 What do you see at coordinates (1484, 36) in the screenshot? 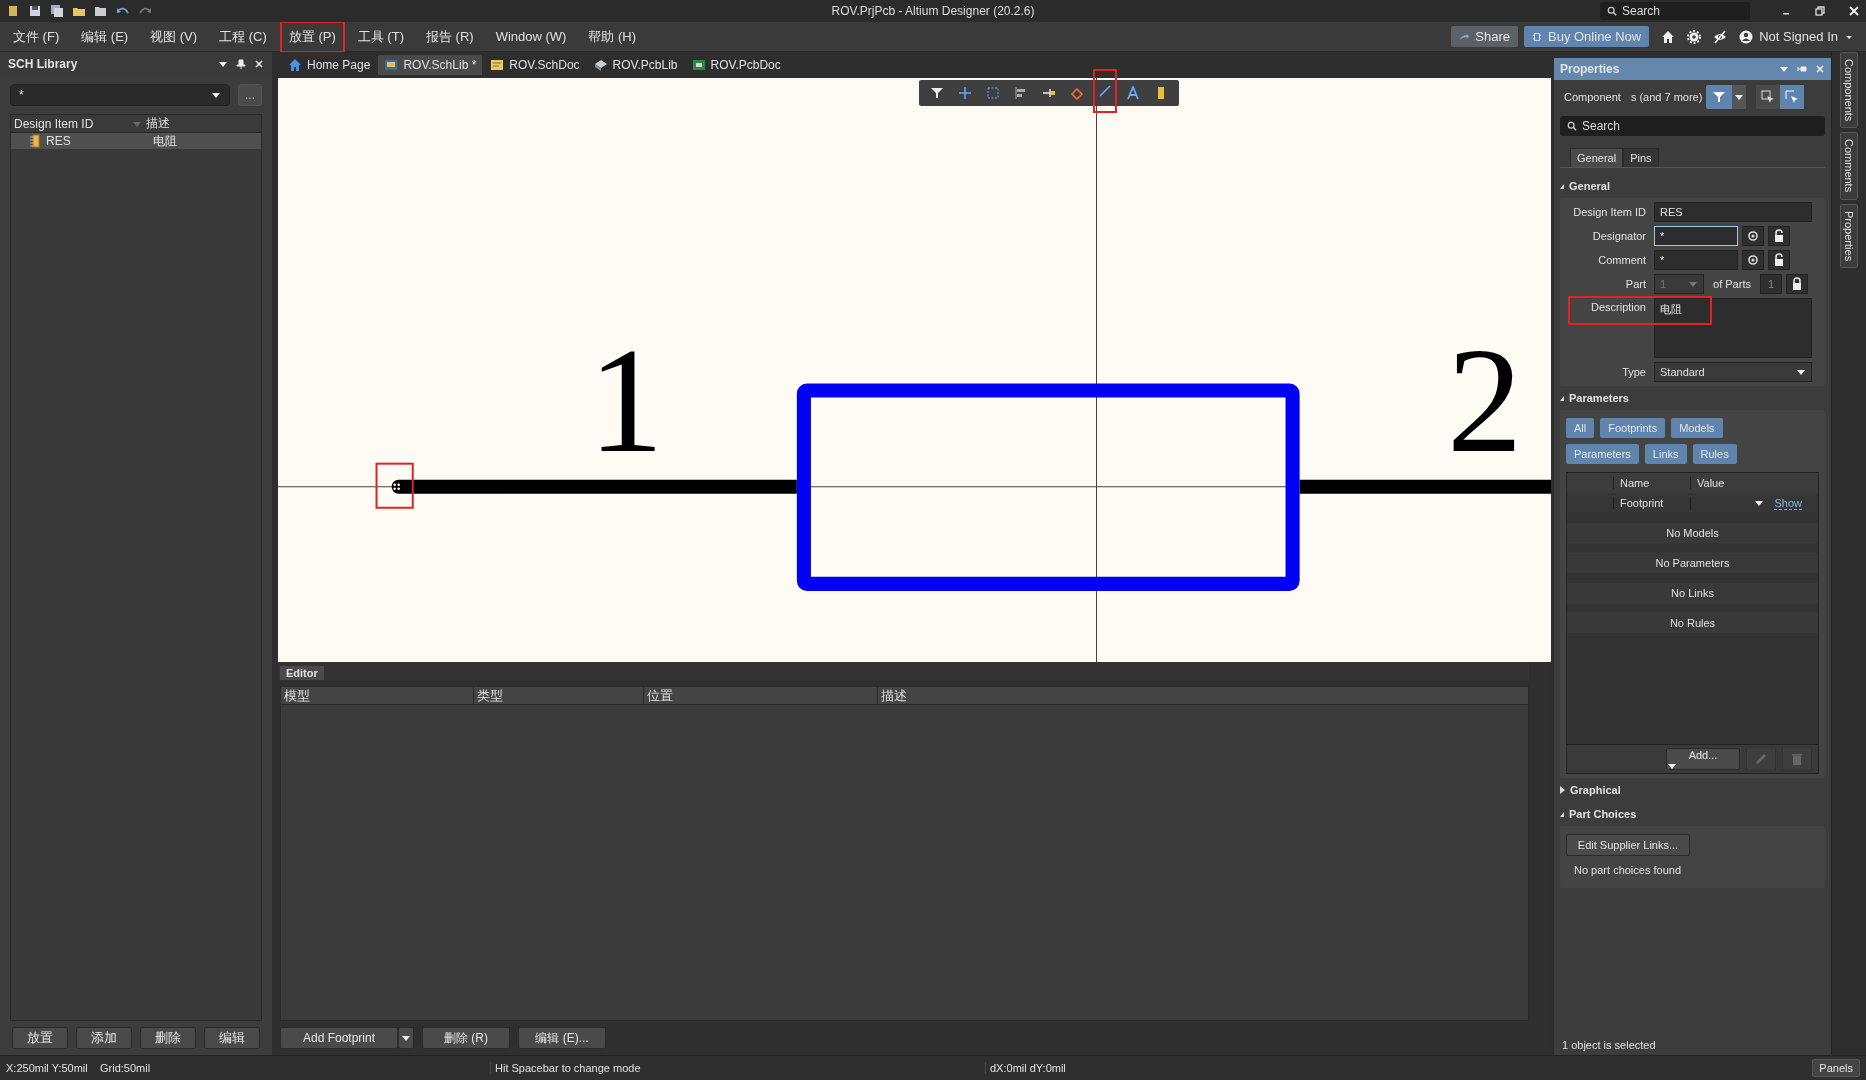
I see `share-button: Share` at bounding box center [1484, 36].